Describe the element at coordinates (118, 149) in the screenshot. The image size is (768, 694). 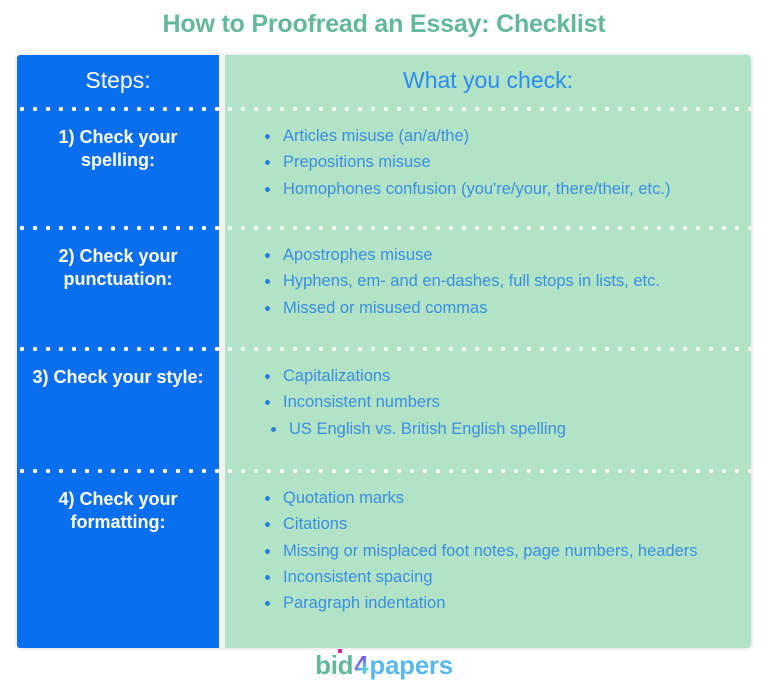
I see `step-label-1: 1) Check your spelling:` at that location.